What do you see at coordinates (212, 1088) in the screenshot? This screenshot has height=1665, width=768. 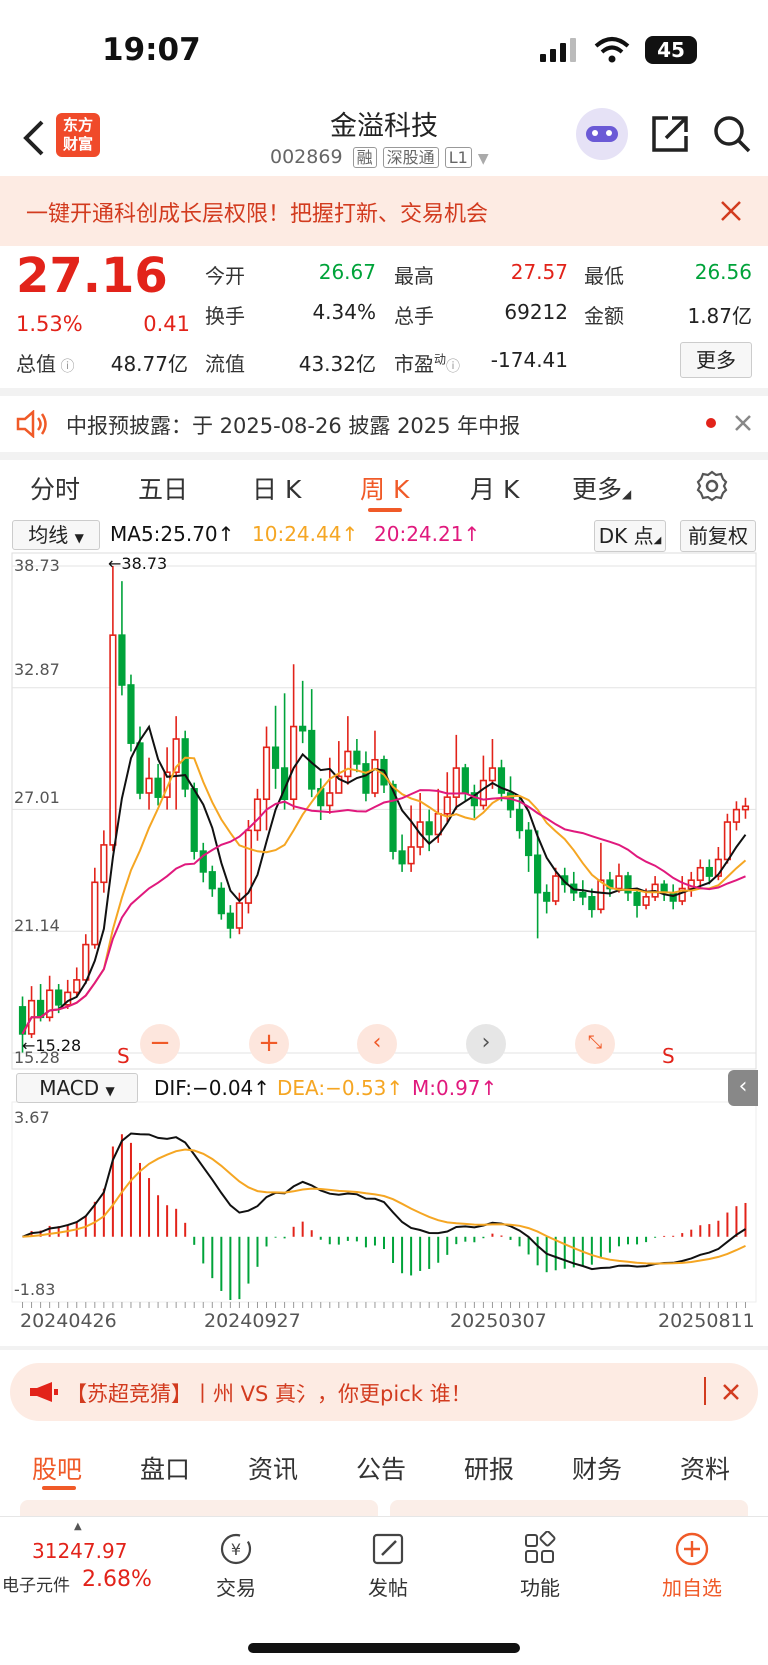 I see `dif-value: DIF:−0.04↑` at bounding box center [212, 1088].